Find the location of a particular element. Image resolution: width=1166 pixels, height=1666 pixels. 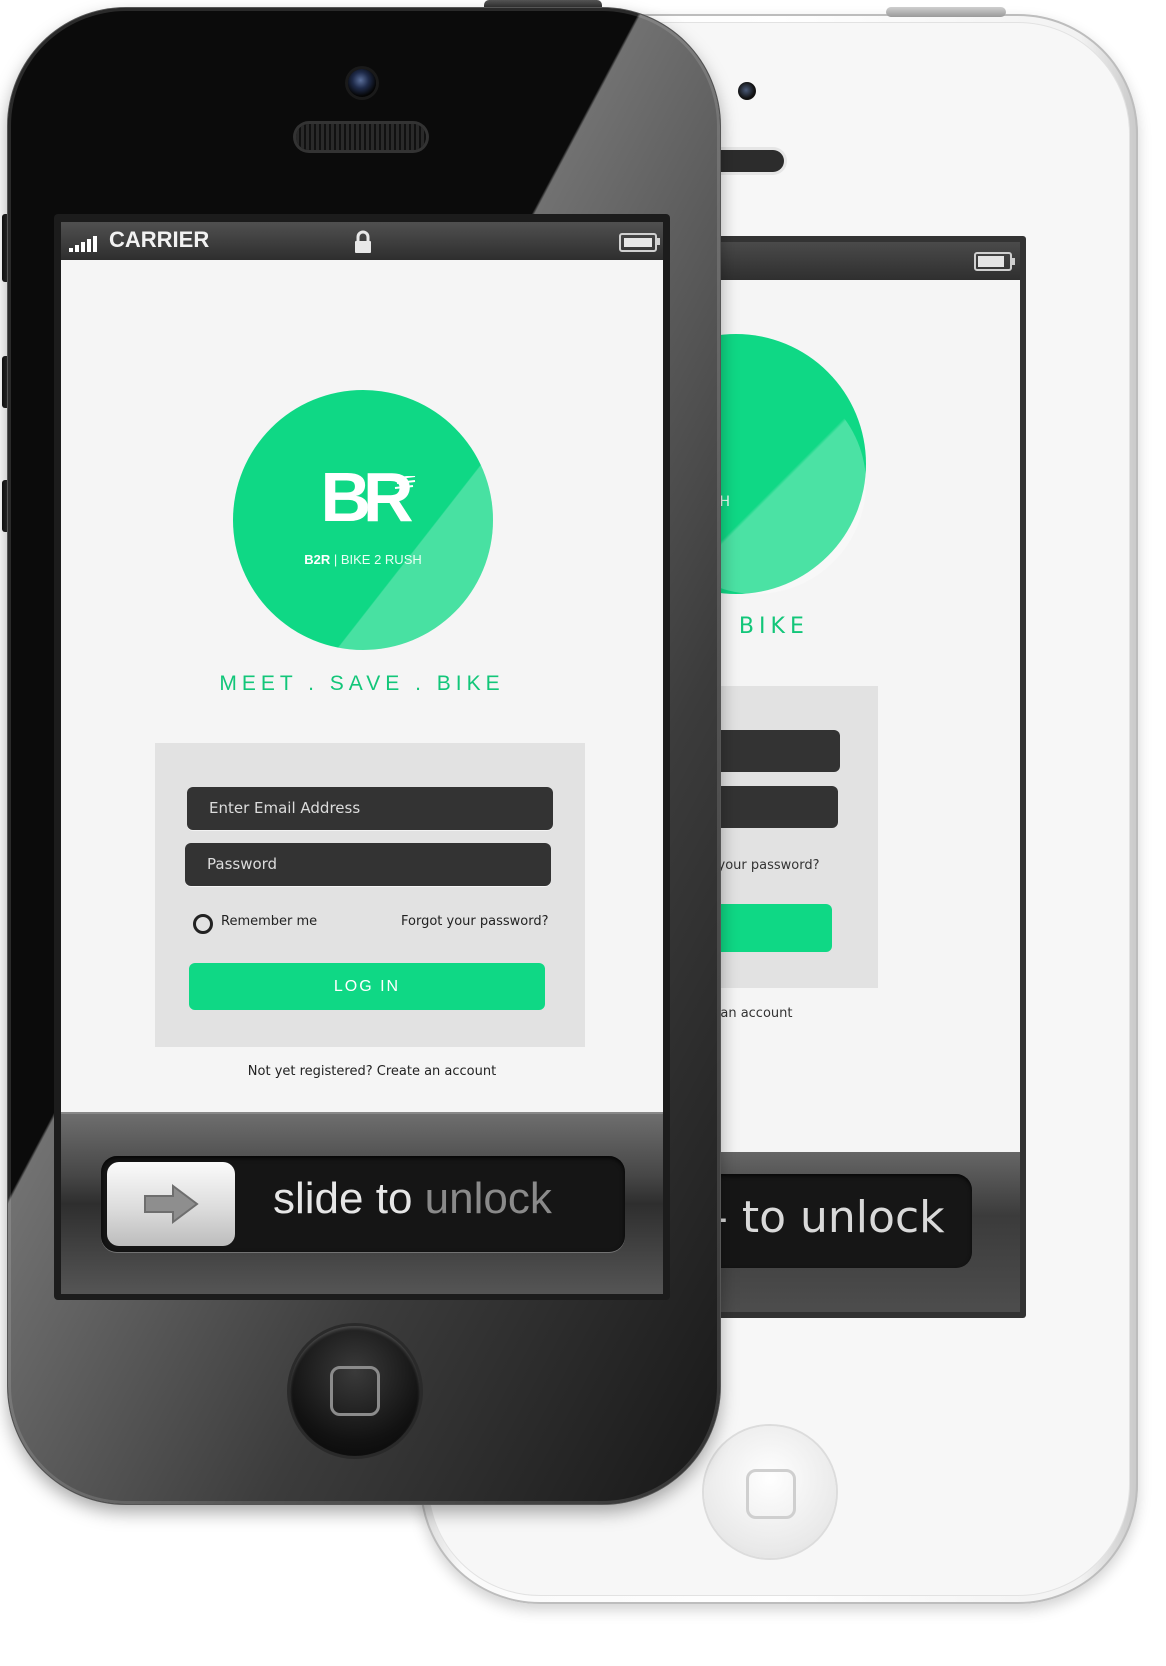

remember-me-label: Remember me is located at coordinates (269, 921).